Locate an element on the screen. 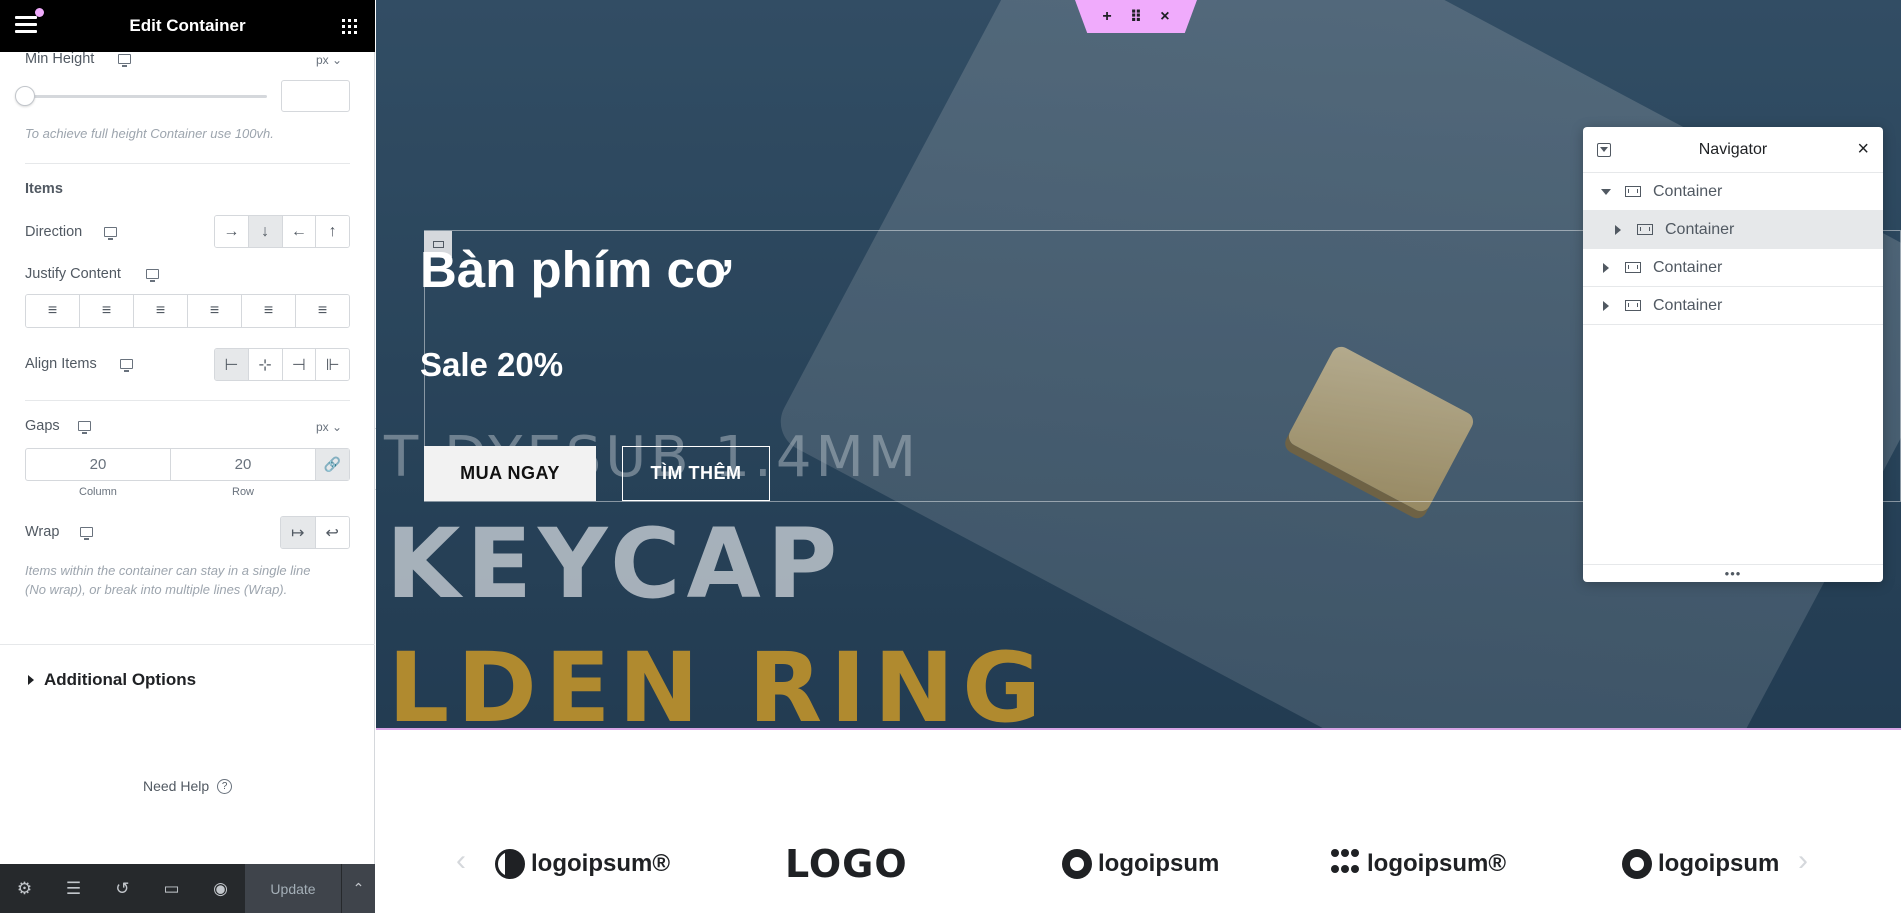  justify-start-button: ≡ is located at coordinates (53, 311).